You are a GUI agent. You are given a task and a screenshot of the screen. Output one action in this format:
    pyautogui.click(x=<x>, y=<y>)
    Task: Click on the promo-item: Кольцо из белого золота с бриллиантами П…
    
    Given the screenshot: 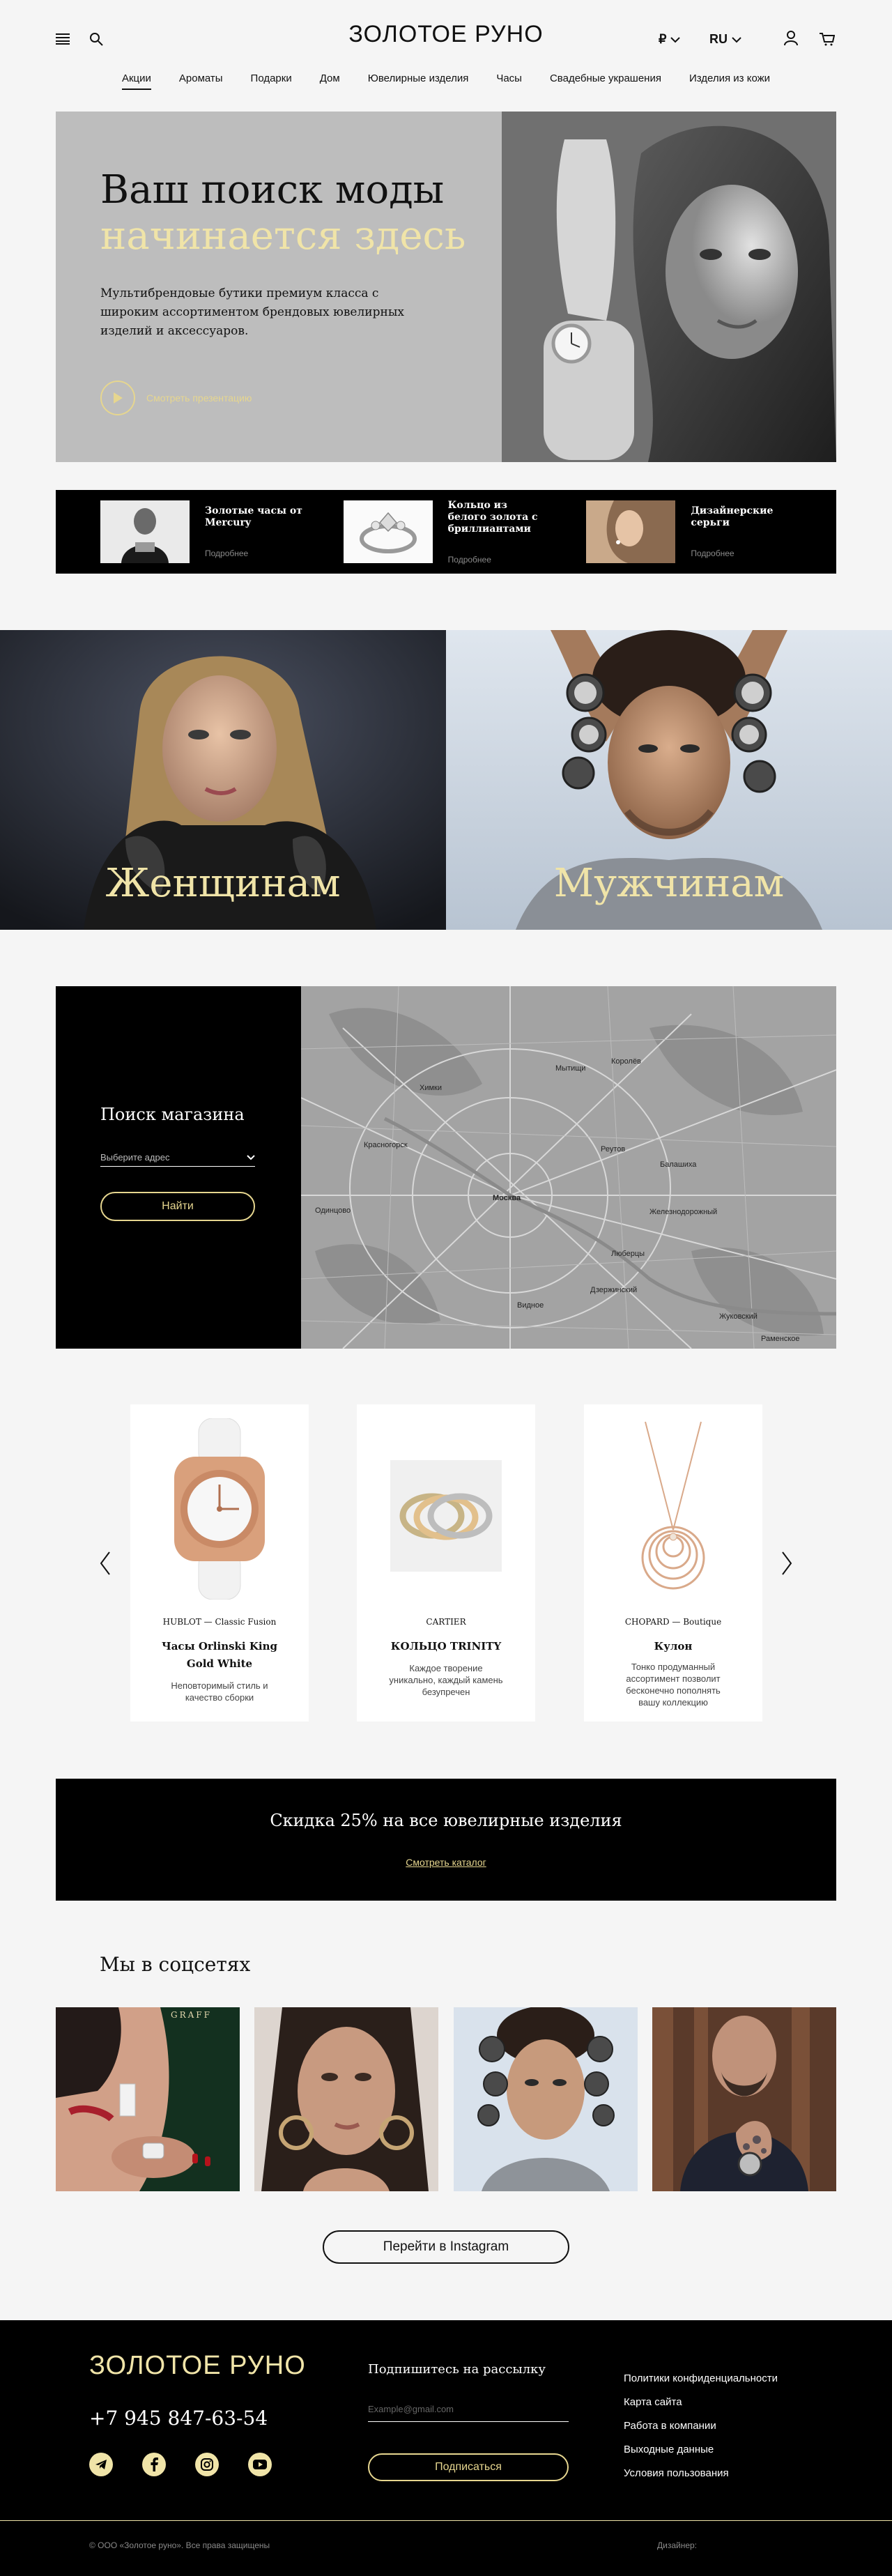 What is the action you would take?
    pyautogui.click(x=446, y=532)
    